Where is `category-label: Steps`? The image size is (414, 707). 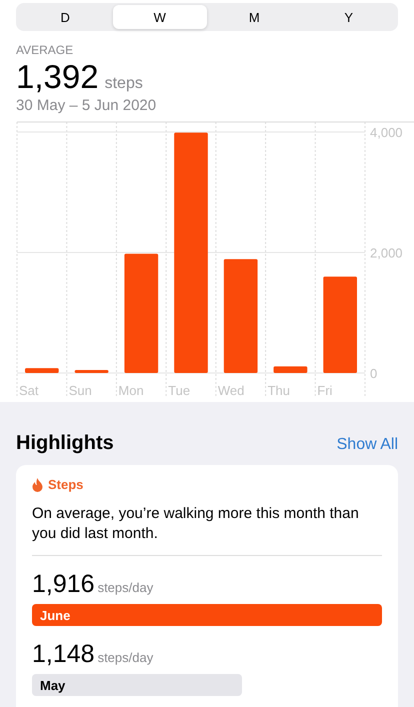 category-label: Steps is located at coordinates (66, 484).